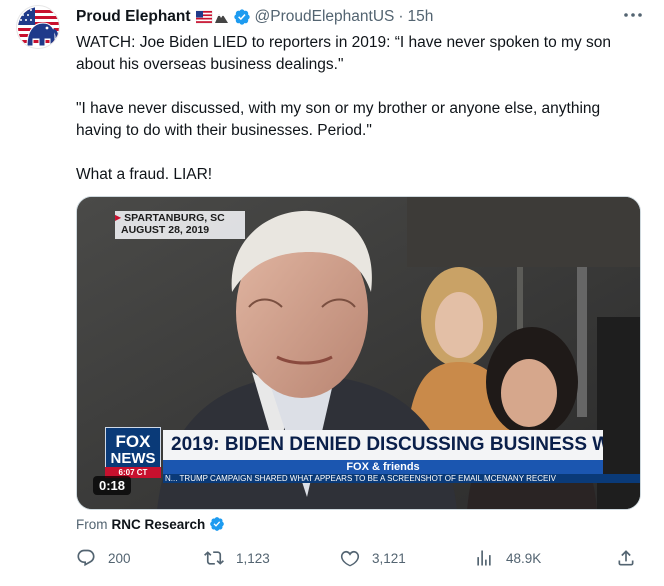  I want to click on network-line-2: NEWS, so click(133, 458).